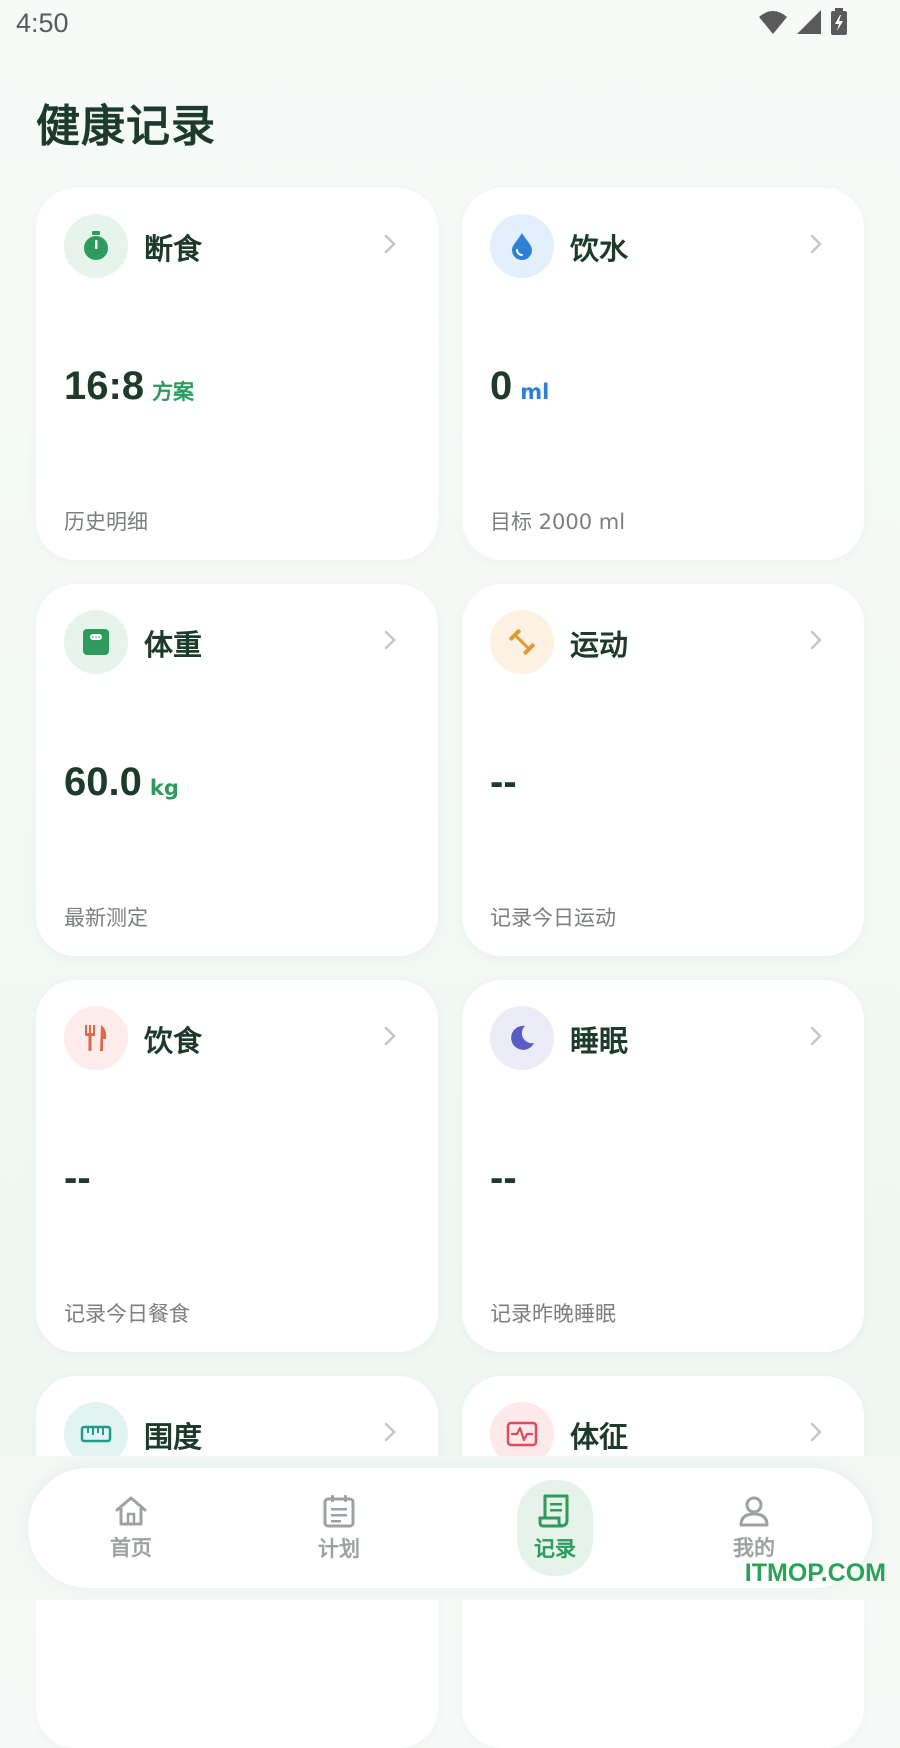 Image resolution: width=900 pixels, height=1748 pixels. Describe the element at coordinates (103, 782) in the screenshot. I see `card-value-number: 60.0` at that location.